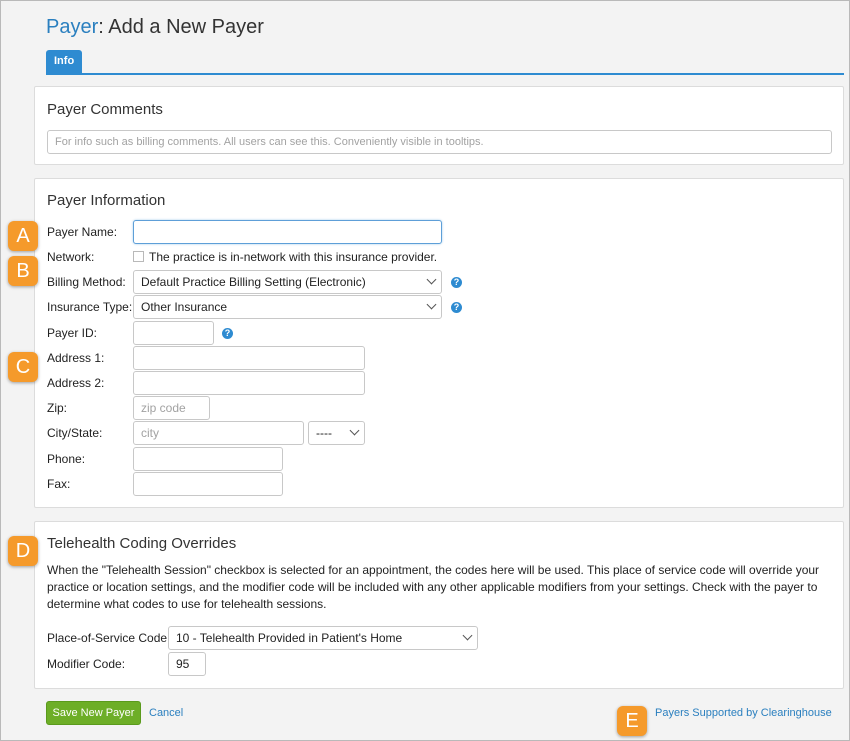 Image resolution: width=850 pixels, height=741 pixels. I want to click on callout-badge-b: B, so click(23, 271).